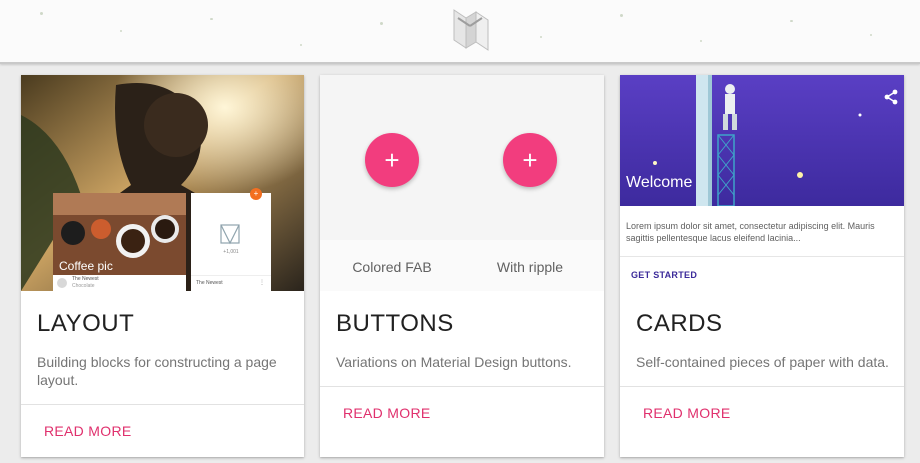 The height and width of the screenshot is (463, 920). I want to click on tile-left-title: The Newest, so click(85, 279).